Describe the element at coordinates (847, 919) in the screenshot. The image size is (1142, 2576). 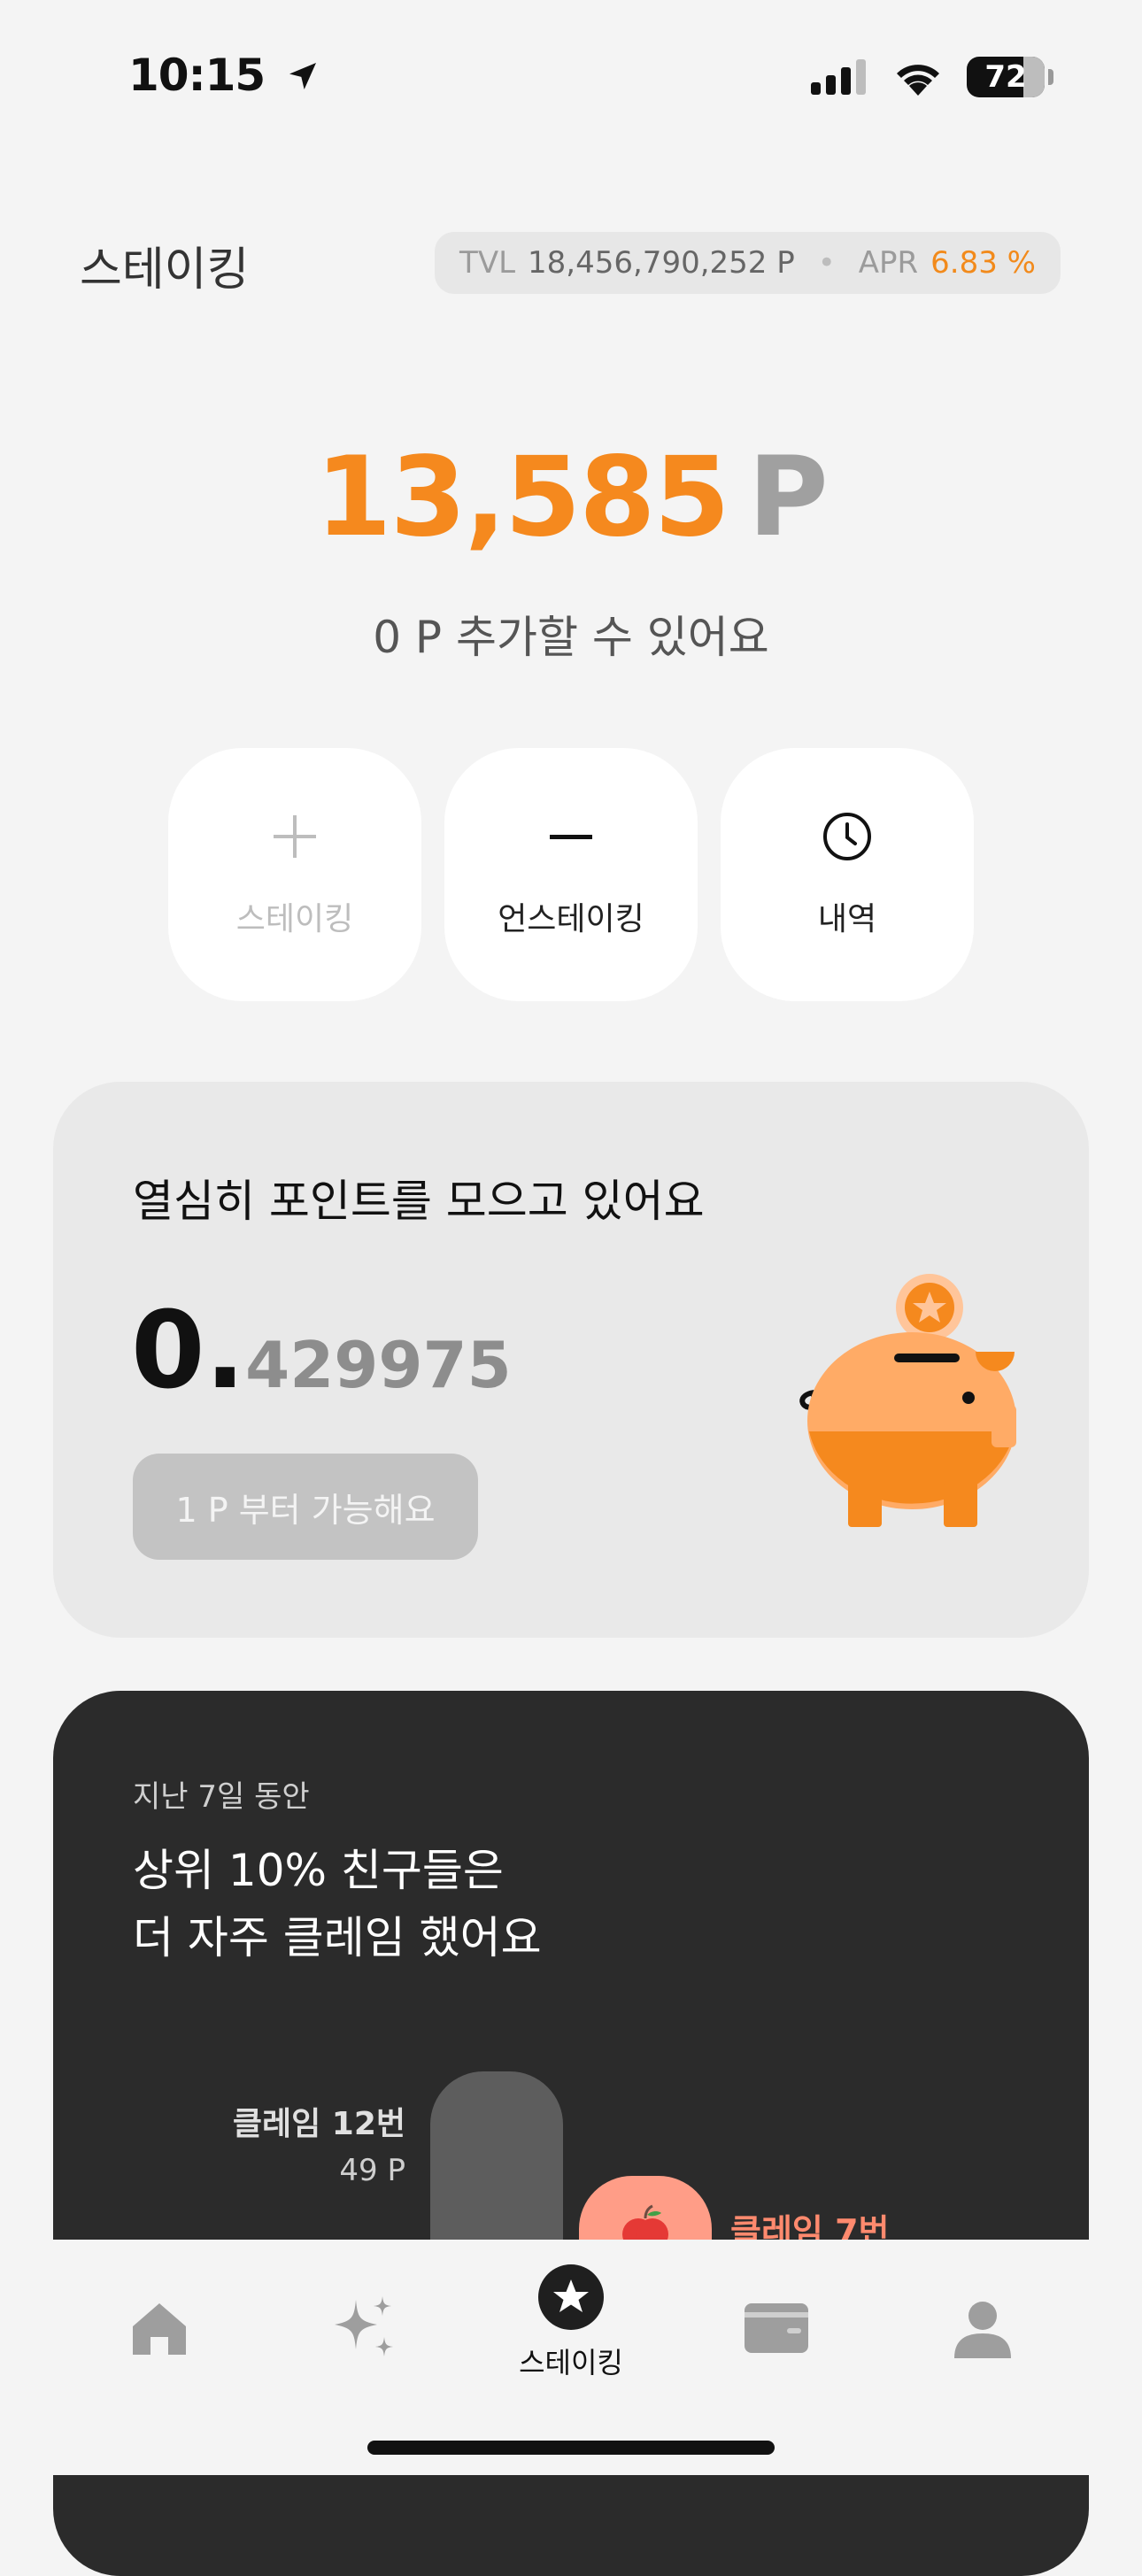
I see `history-label: 내역` at that location.